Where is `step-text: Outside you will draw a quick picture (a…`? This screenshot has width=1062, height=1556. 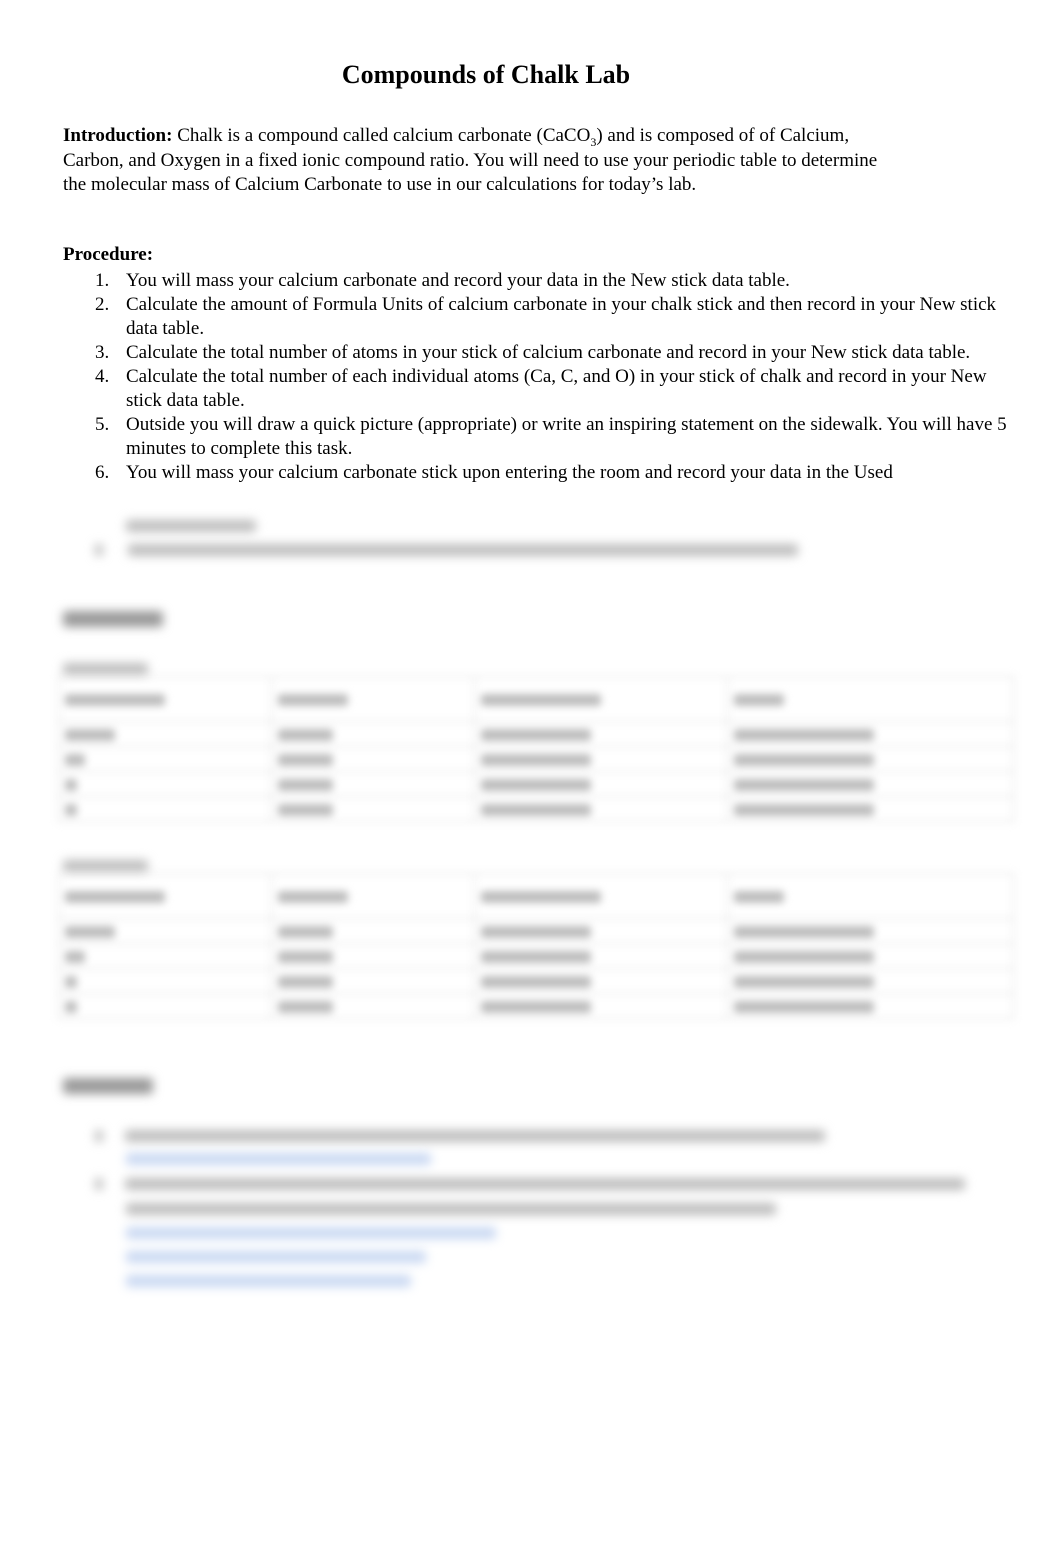 step-text: Outside you will draw a quick picture (a… is located at coordinates (566, 436).